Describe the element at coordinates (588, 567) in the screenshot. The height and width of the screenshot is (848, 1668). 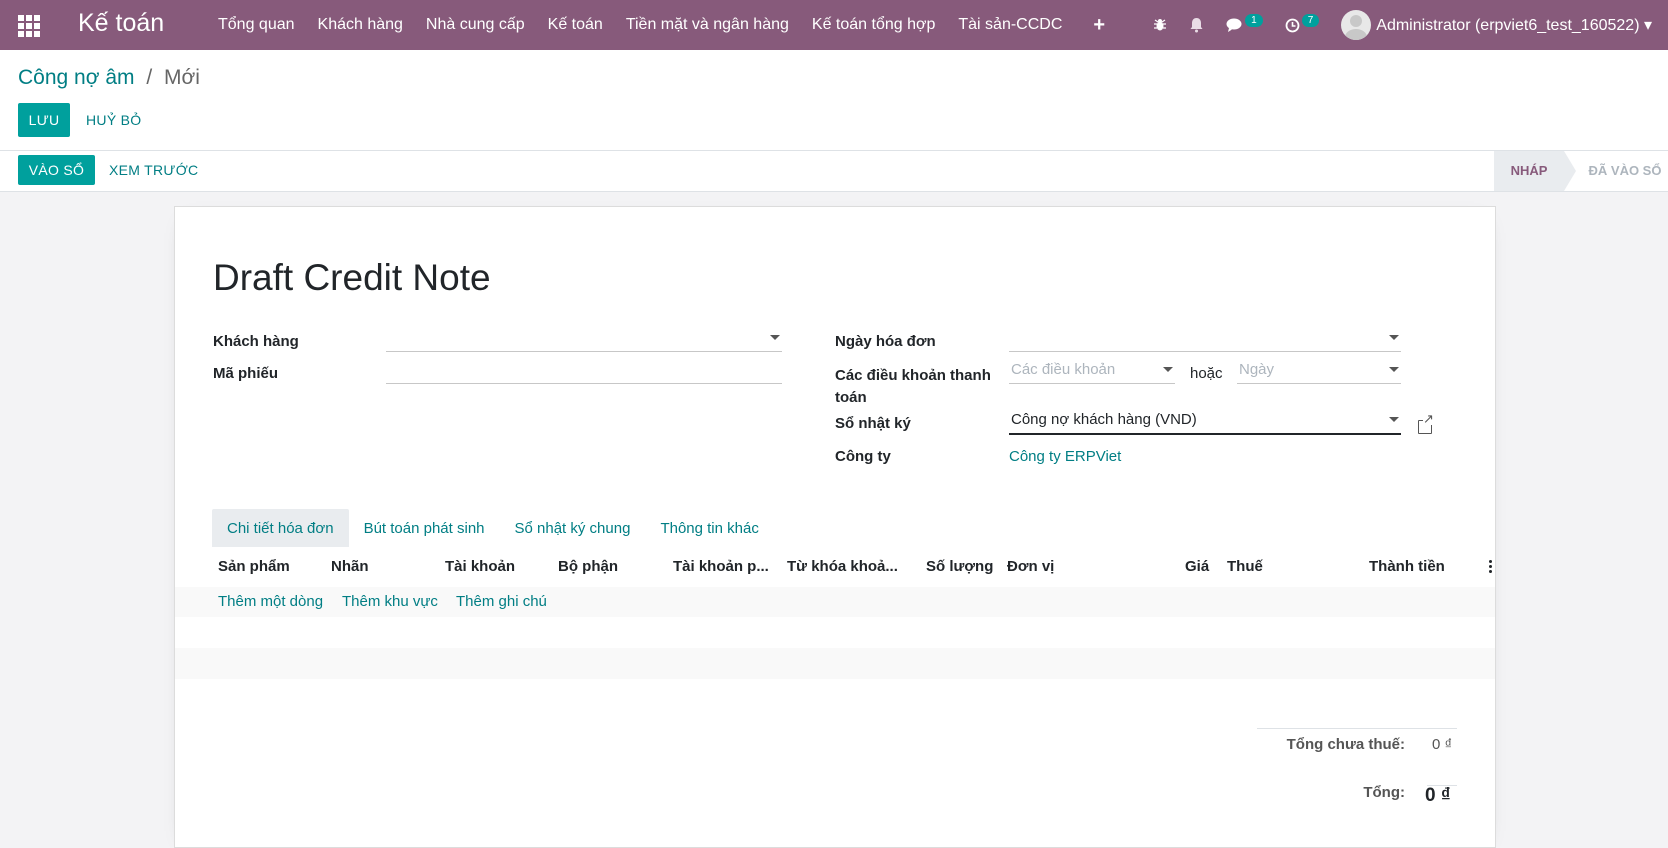
I see `col-department: Bộ phận` at that location.